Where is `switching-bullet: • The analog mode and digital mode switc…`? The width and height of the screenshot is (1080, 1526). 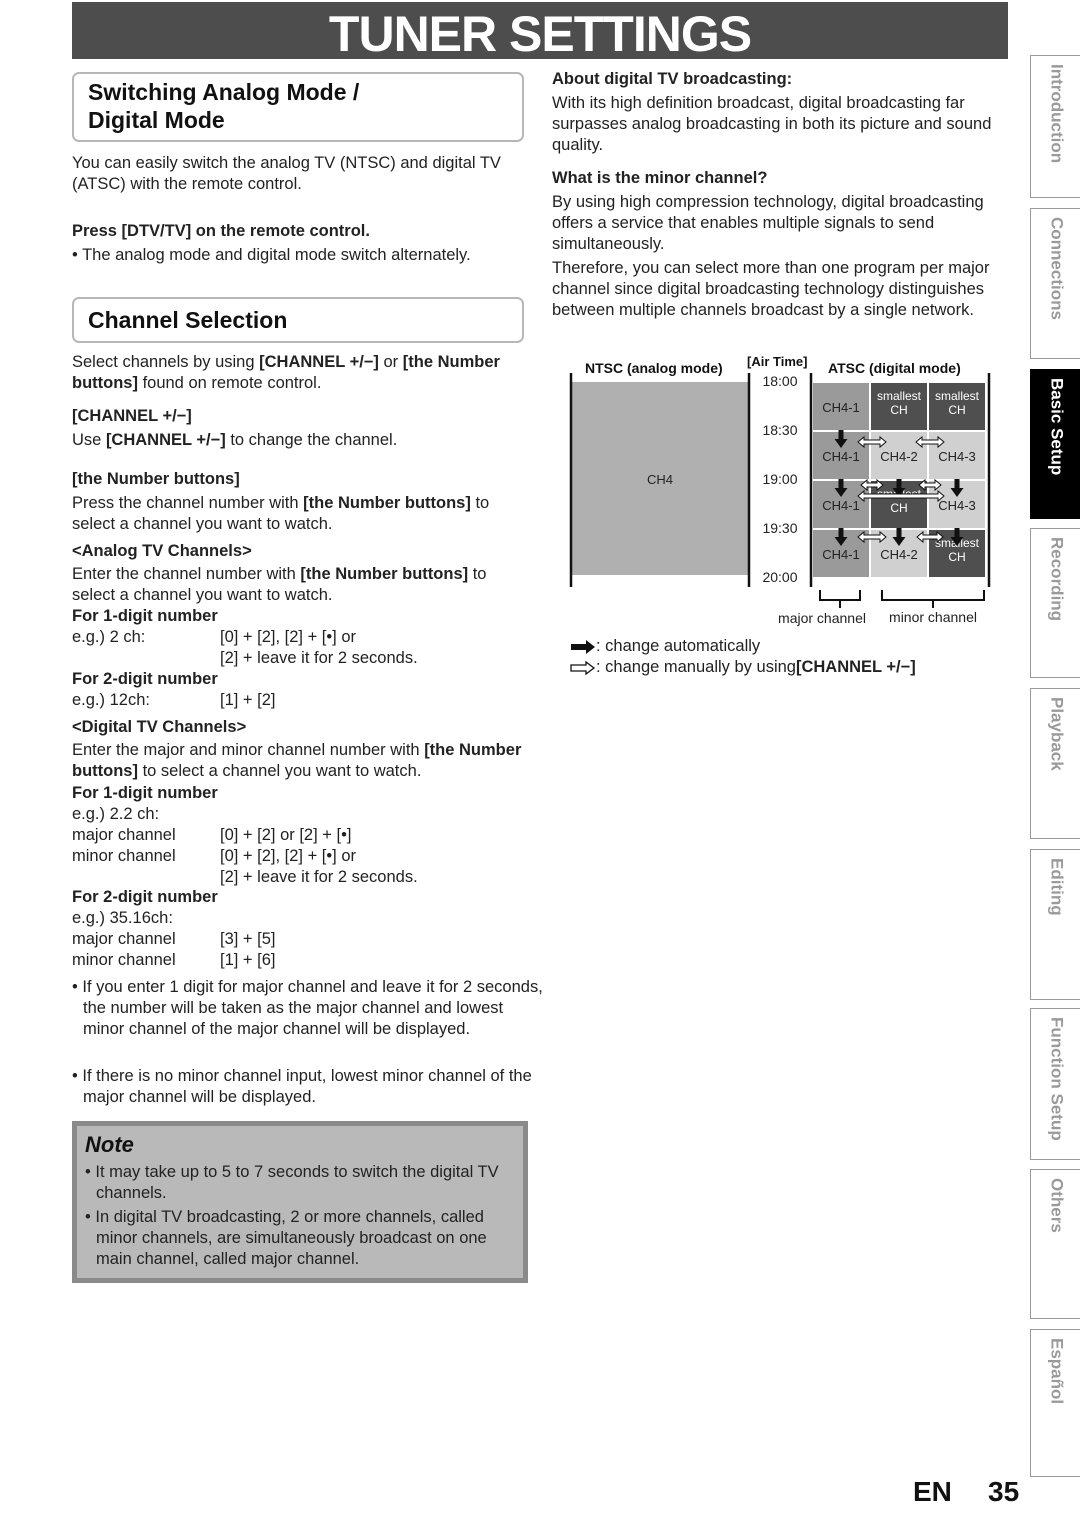
switching-bullet: • The analog mode and digital mode switc… is located at coordinates (271, 255).